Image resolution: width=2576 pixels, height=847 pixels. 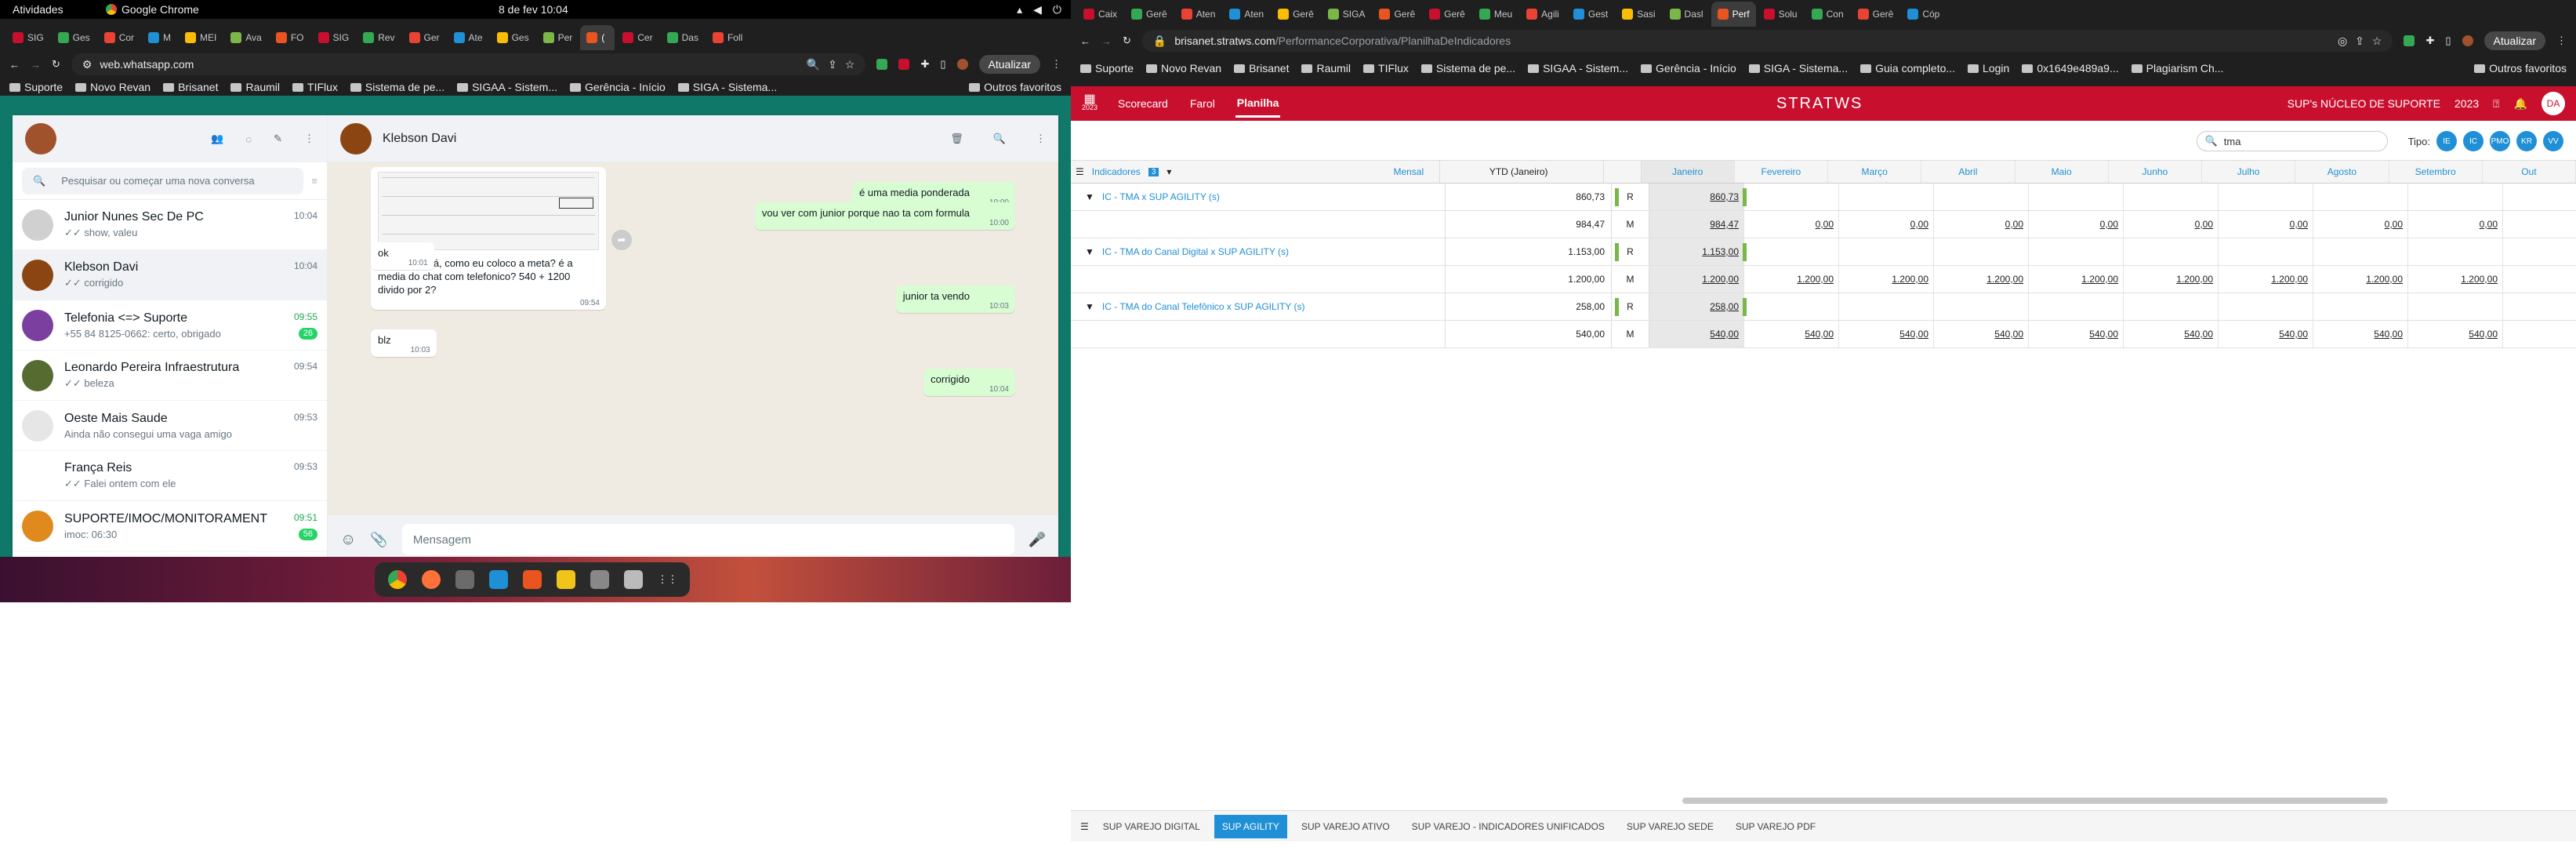 I want to click on tipo-chip-ie: IE, so click(x=2447, y=141).